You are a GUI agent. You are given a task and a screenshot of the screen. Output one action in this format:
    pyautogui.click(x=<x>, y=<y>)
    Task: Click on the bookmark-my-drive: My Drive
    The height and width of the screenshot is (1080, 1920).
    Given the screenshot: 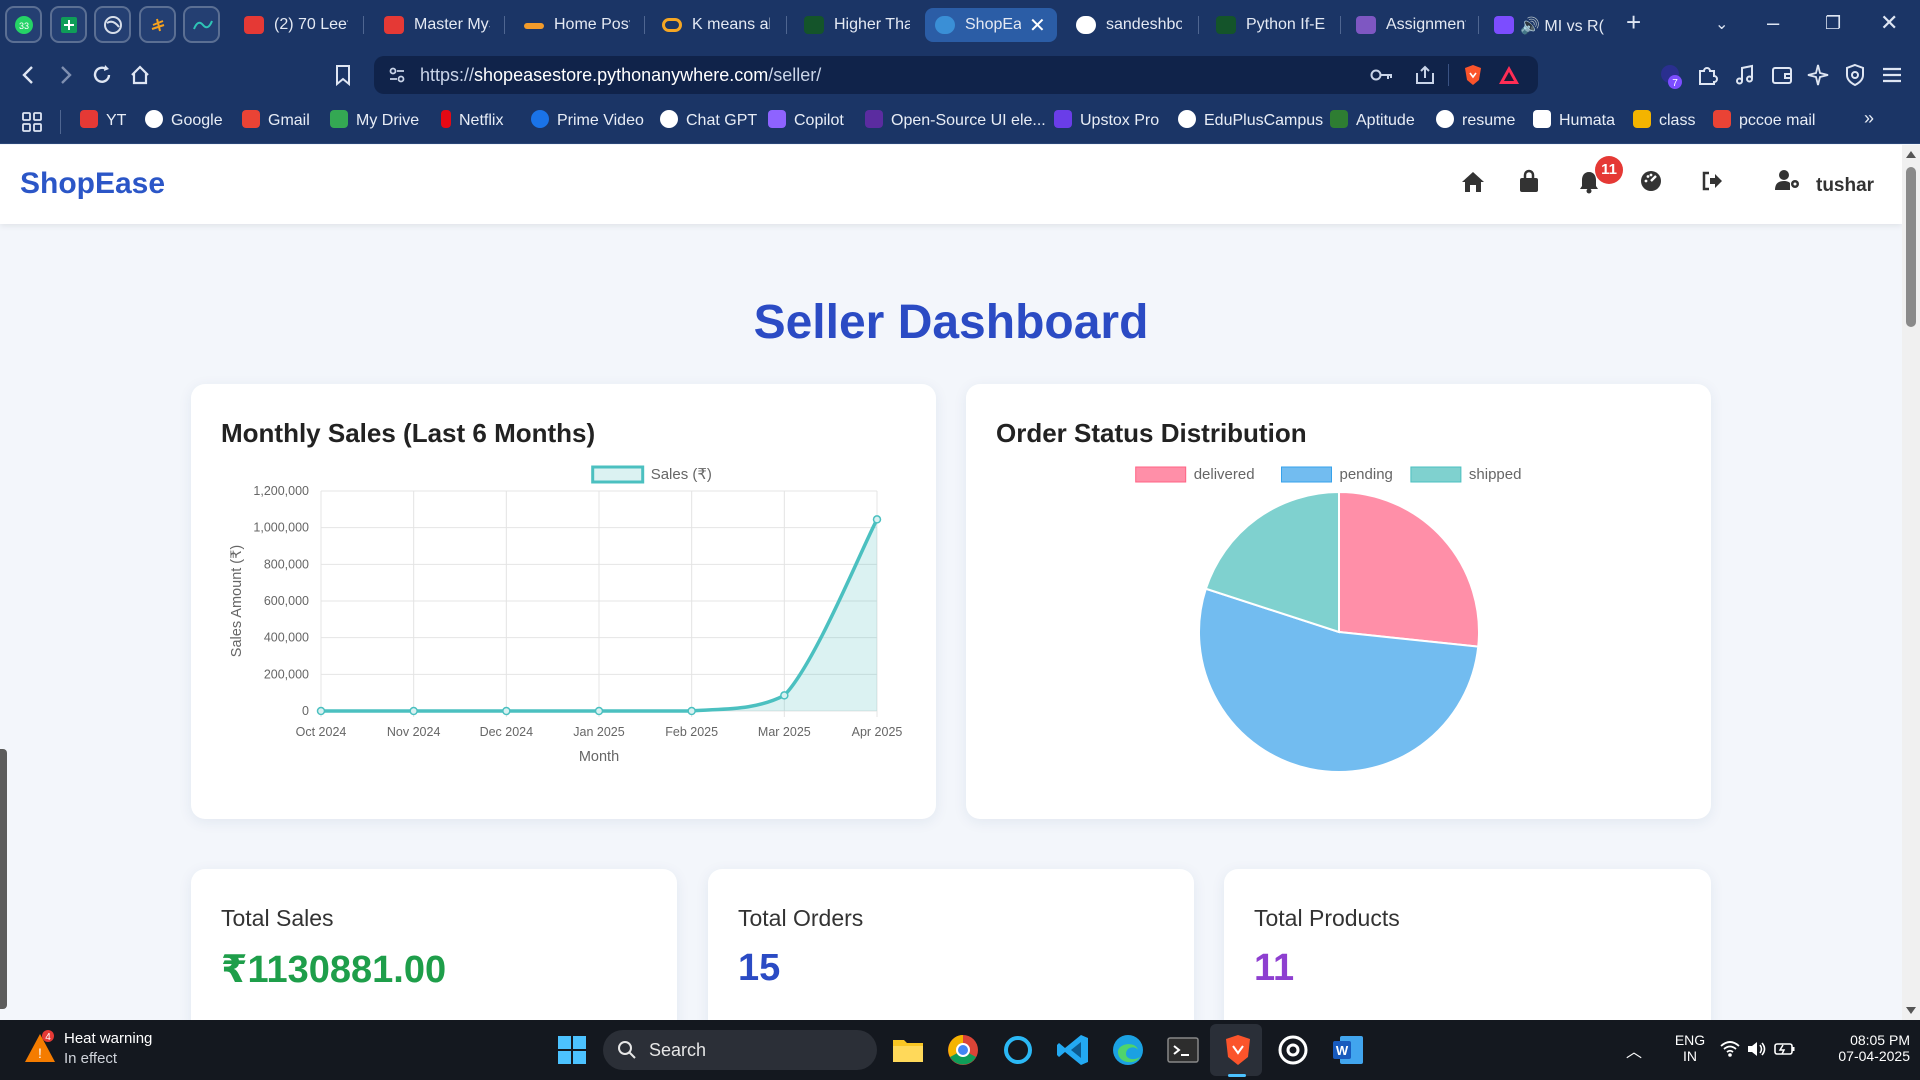 What is the action you would take?
    pyautogui.click(x=374, y=122)
    